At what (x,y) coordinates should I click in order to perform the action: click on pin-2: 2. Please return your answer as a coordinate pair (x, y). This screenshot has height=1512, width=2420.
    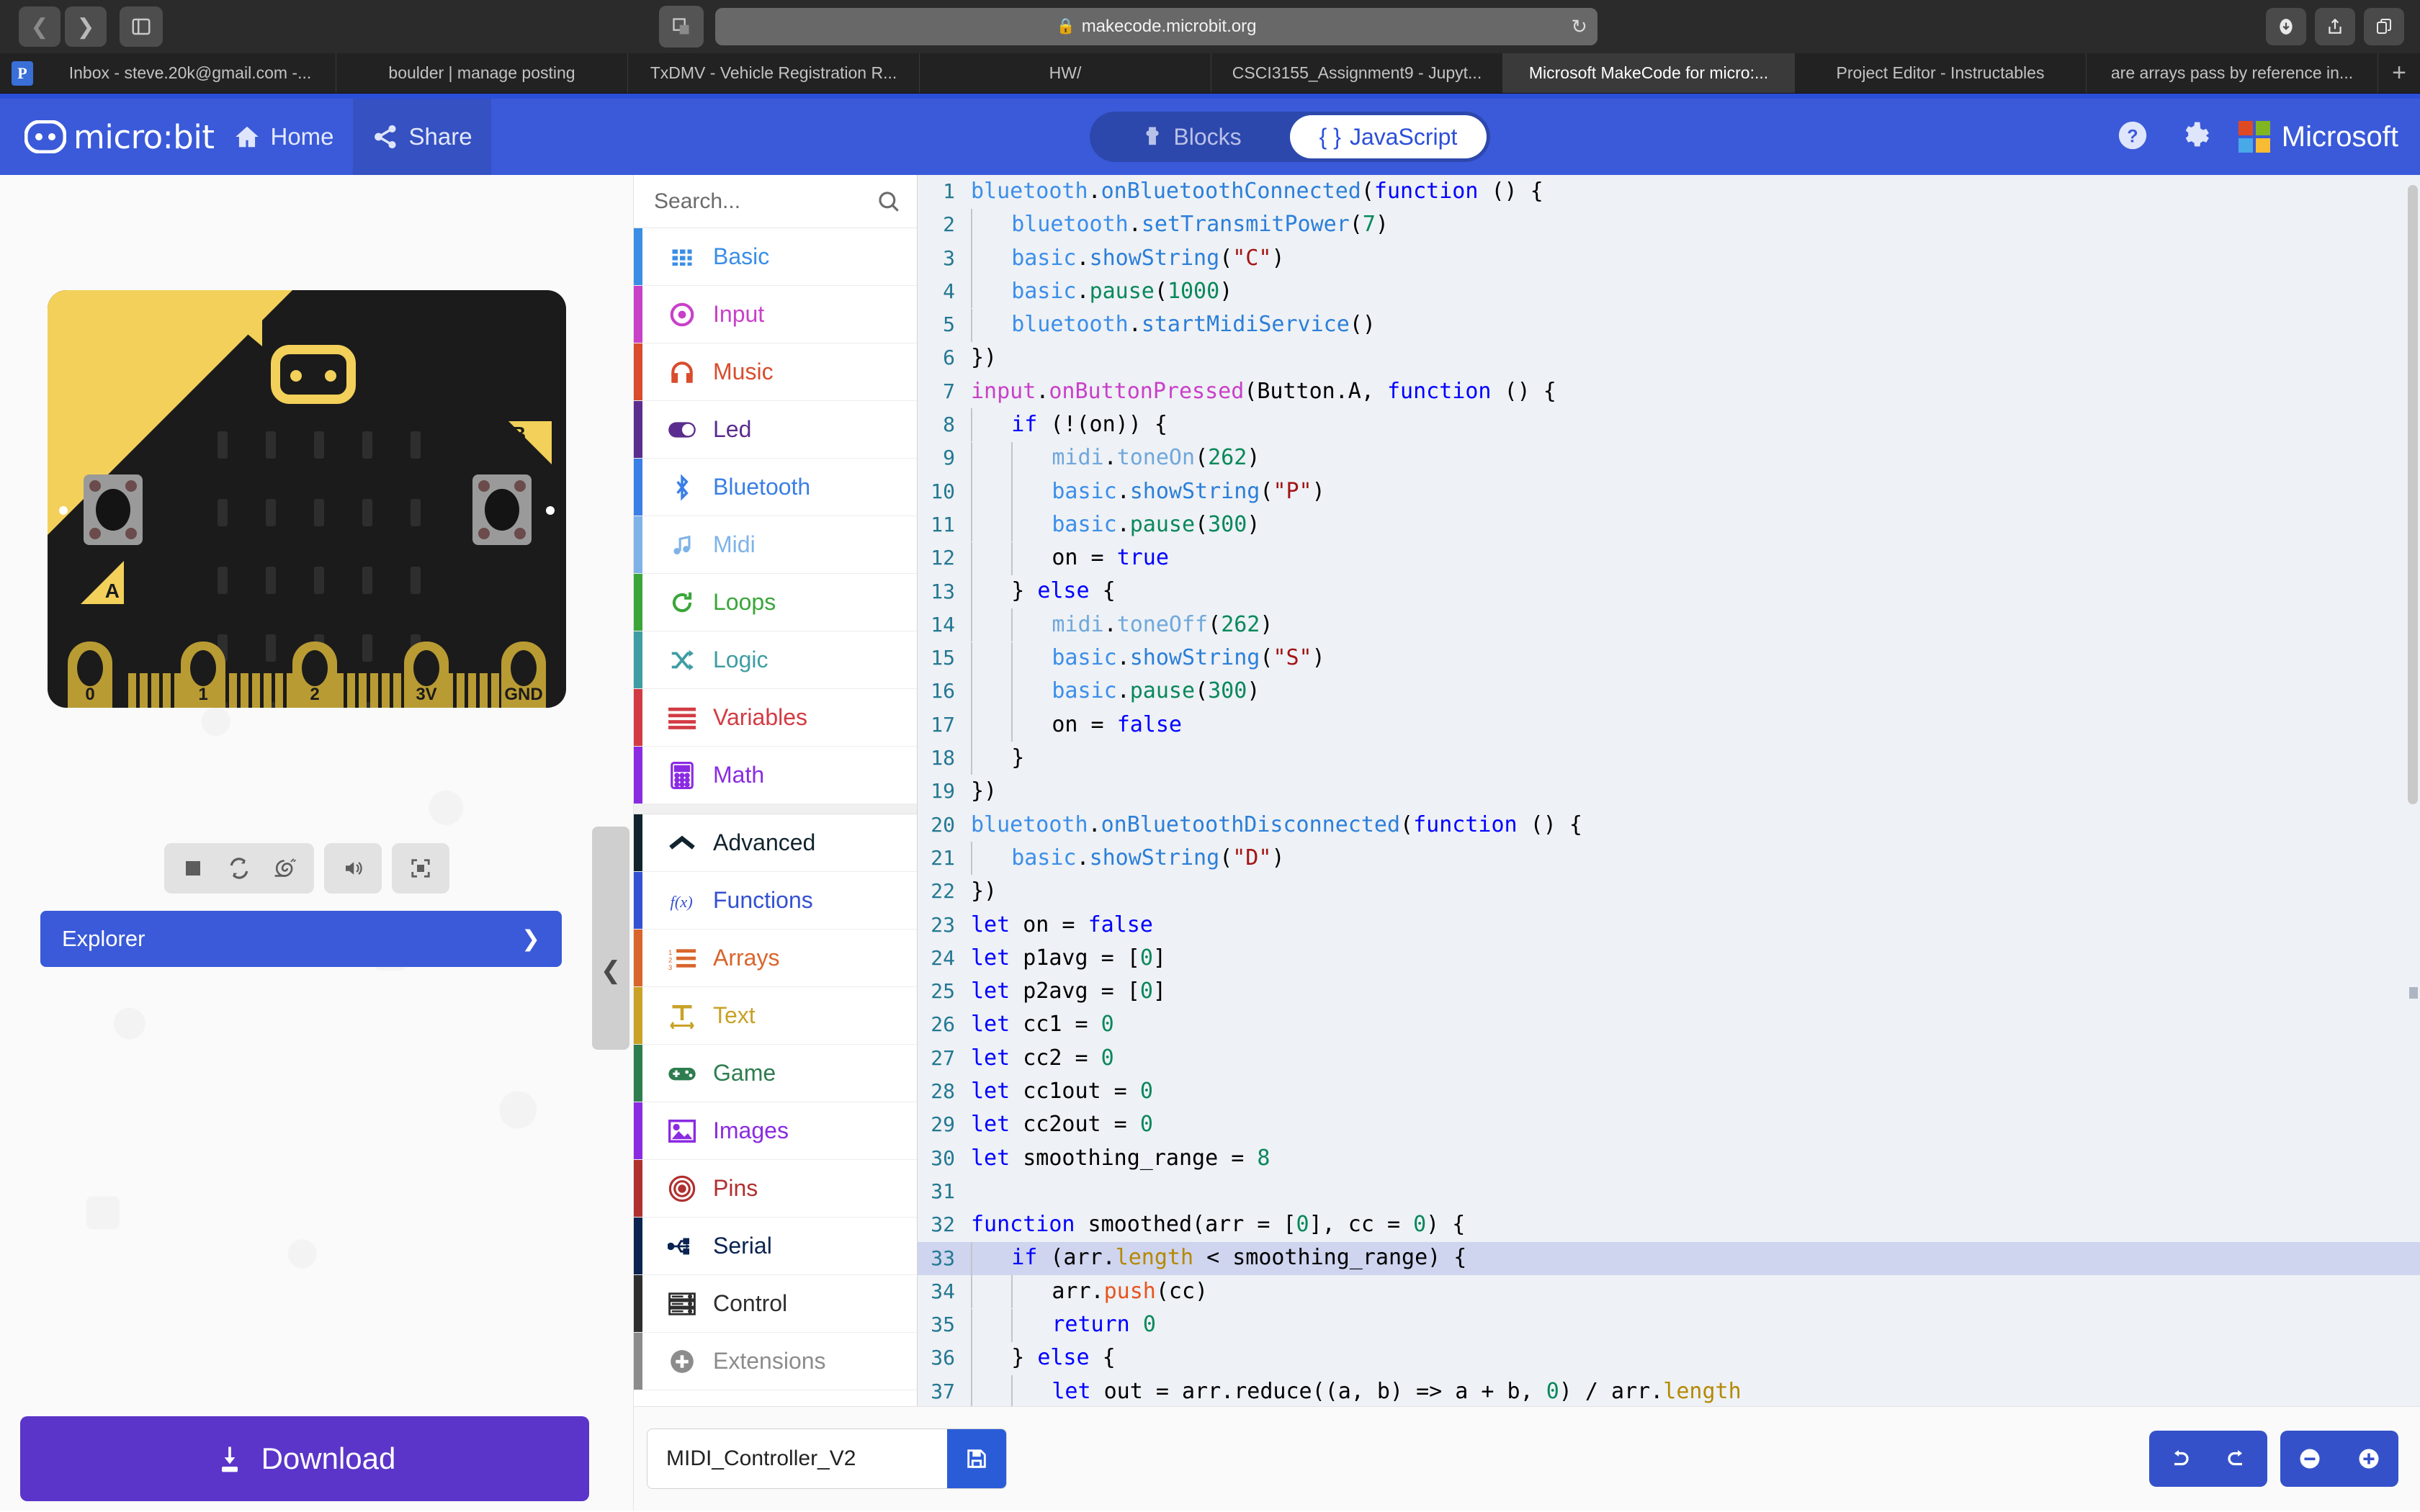
    Looking at the image, I should click on (314, 675).